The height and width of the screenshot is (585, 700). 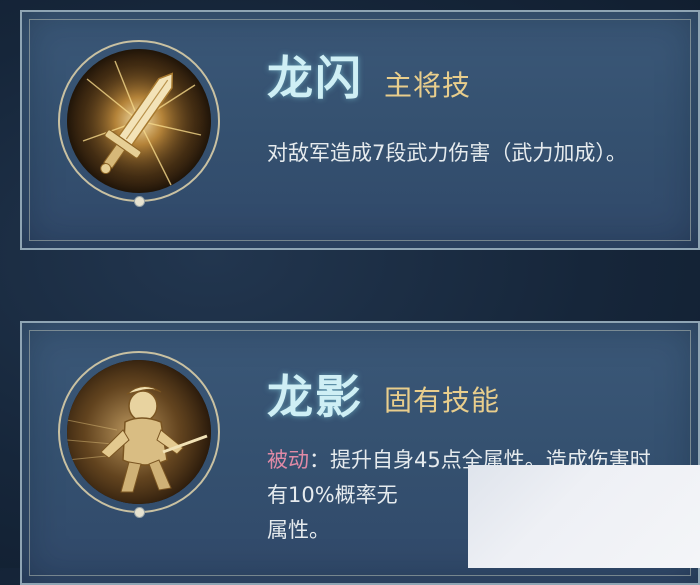 I want to click on skill-description-tail: 属性。, so click(x=298, y=530).